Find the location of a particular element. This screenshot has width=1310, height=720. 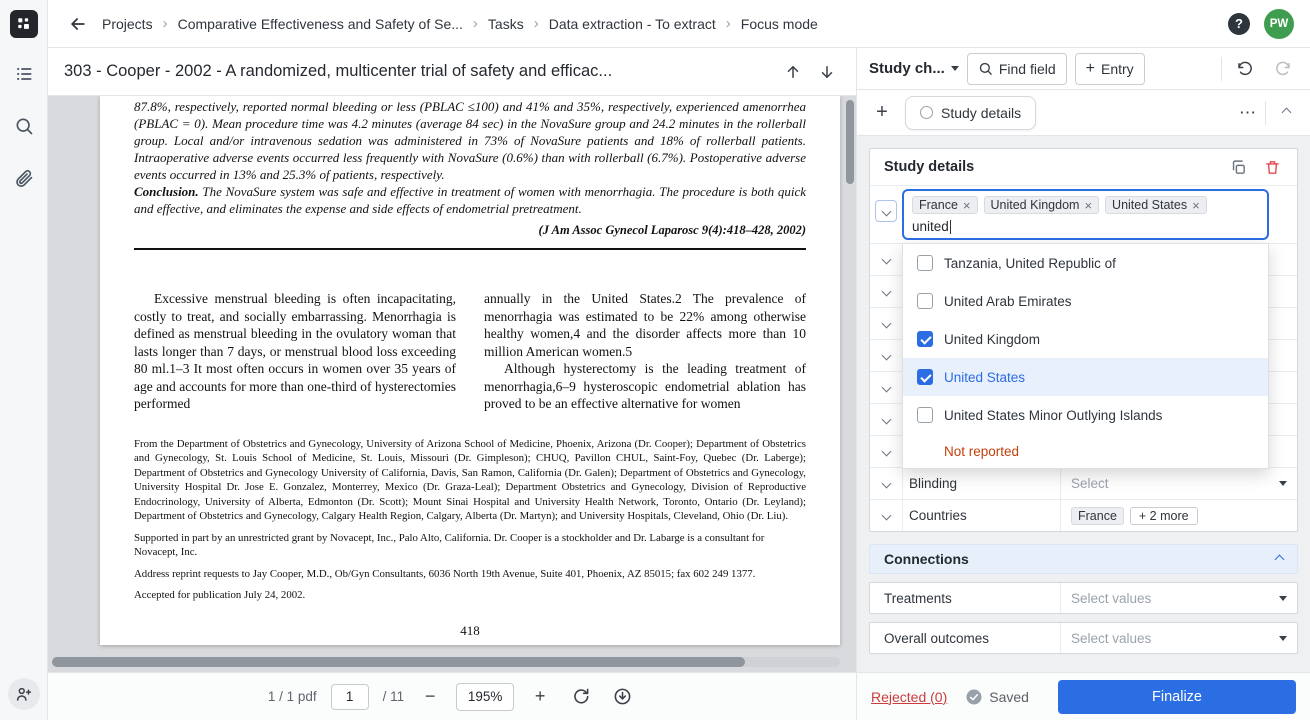

vertical-scrollbar is located at coordinates (850, 380).